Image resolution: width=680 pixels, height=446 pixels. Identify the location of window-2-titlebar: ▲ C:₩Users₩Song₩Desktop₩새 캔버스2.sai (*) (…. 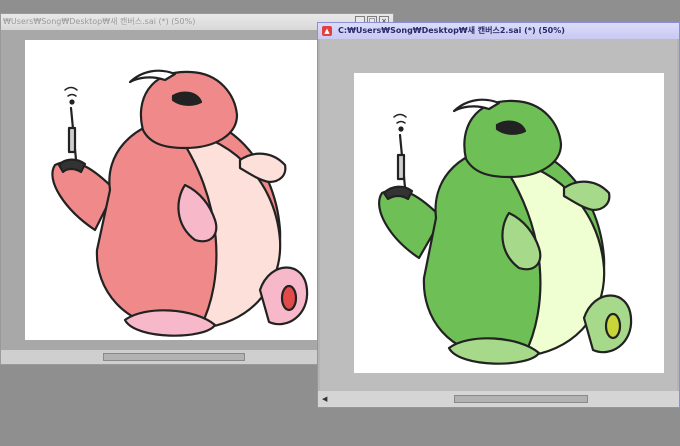
(498, 31).